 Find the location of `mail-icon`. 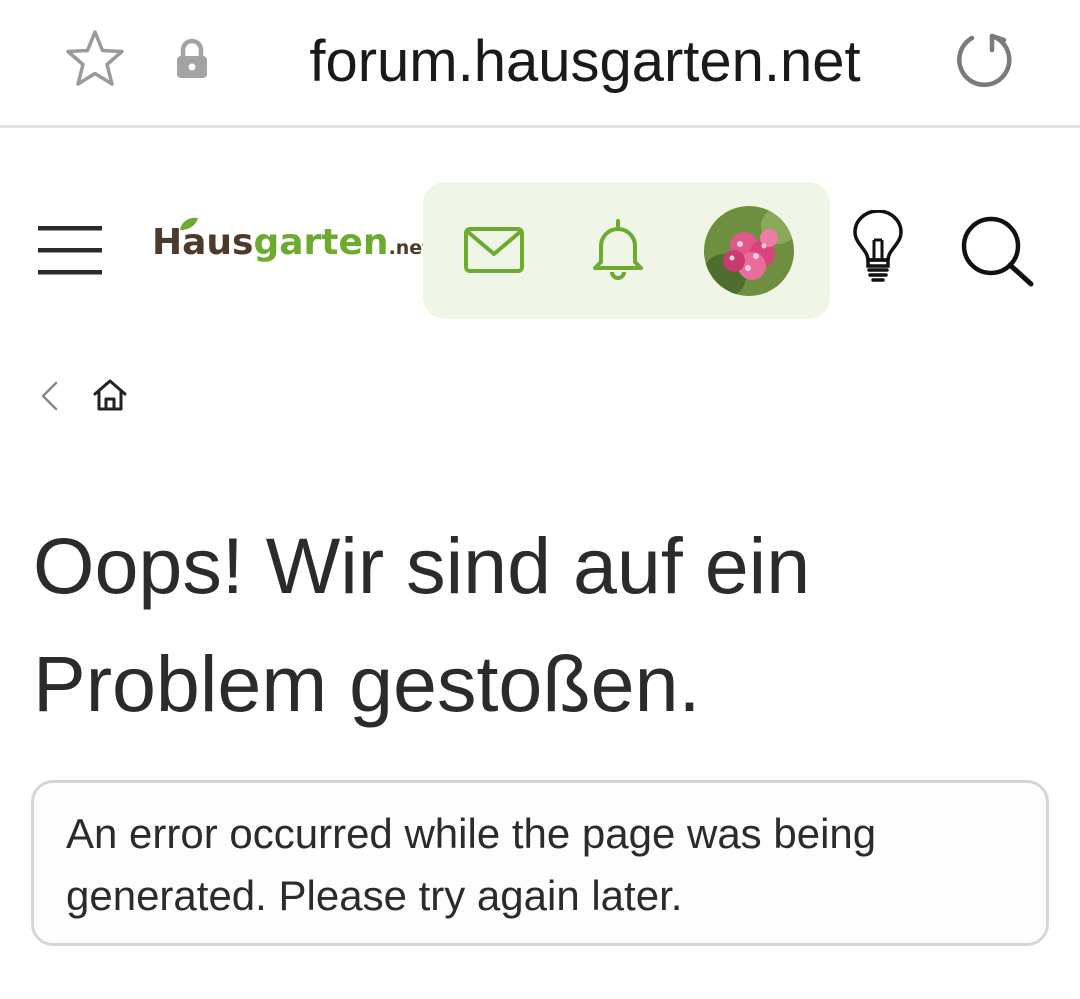

mail-icon is located at coordinates (494, 250).